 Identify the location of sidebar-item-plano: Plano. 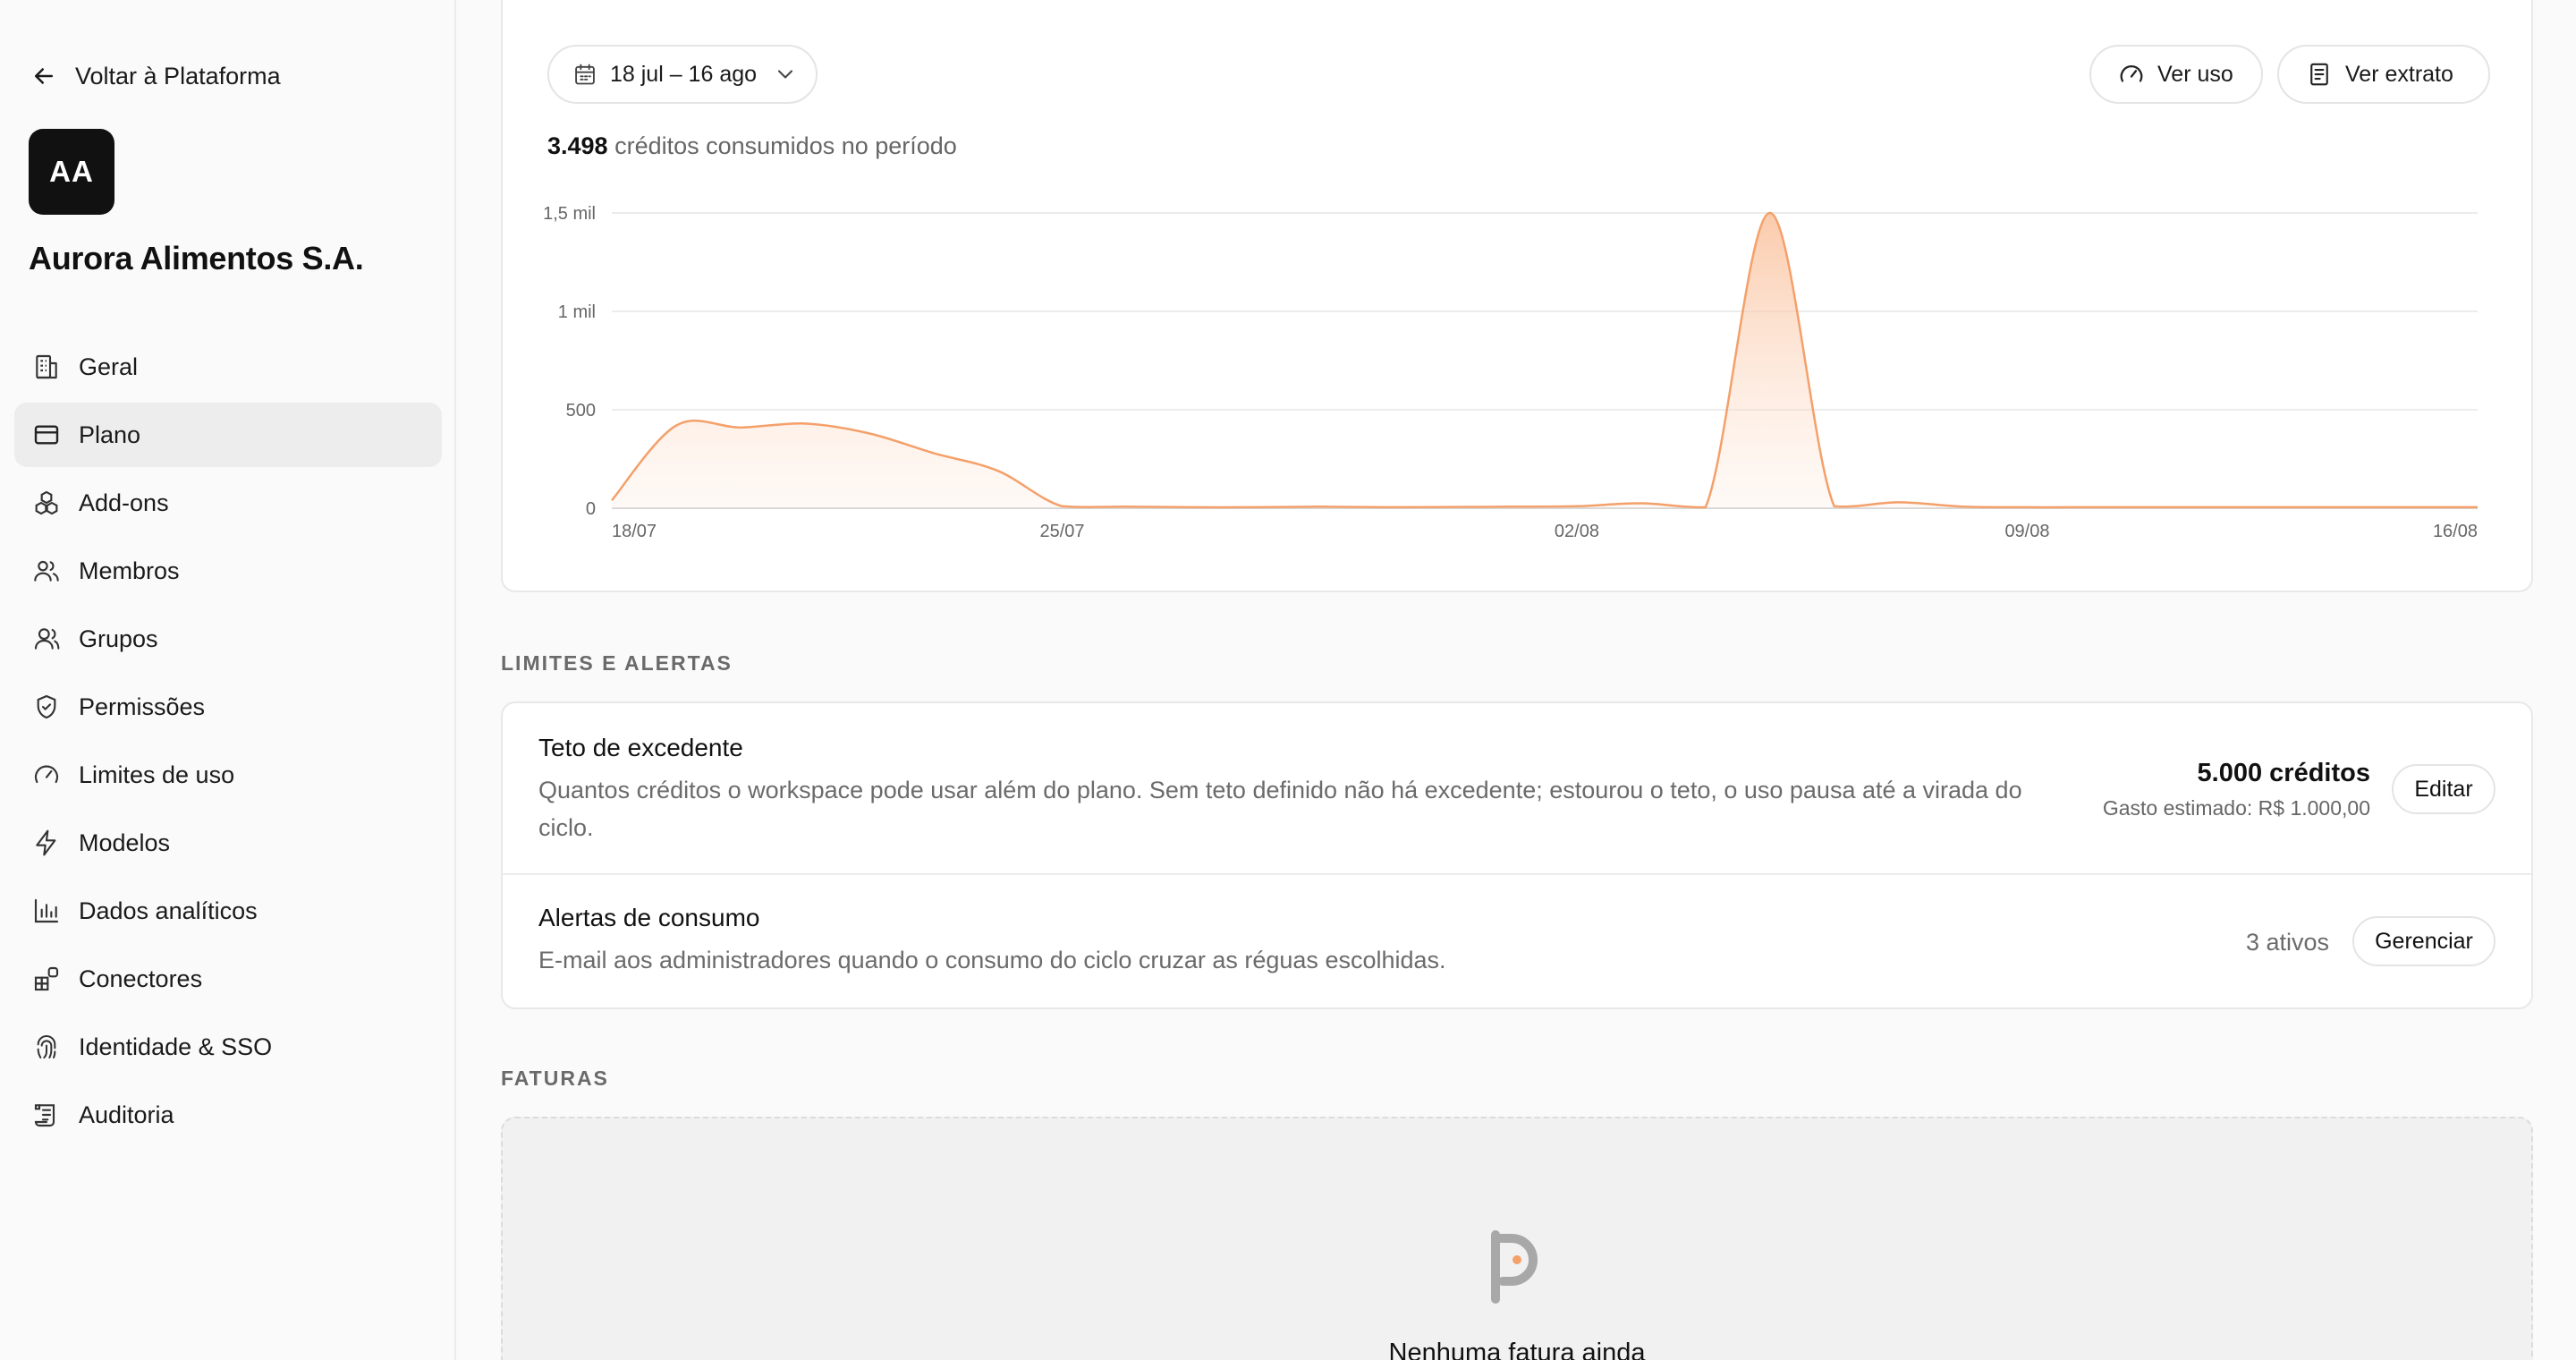
(228, 435).